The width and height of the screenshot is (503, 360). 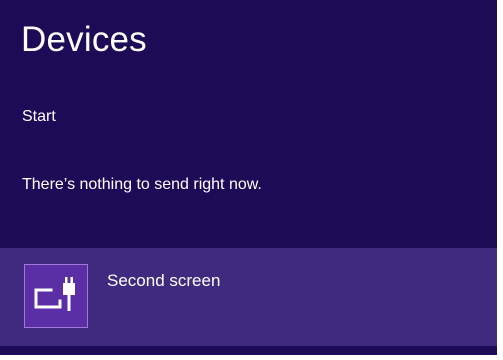 I want to click on second-screen-icon, so click(x=54, y=294).